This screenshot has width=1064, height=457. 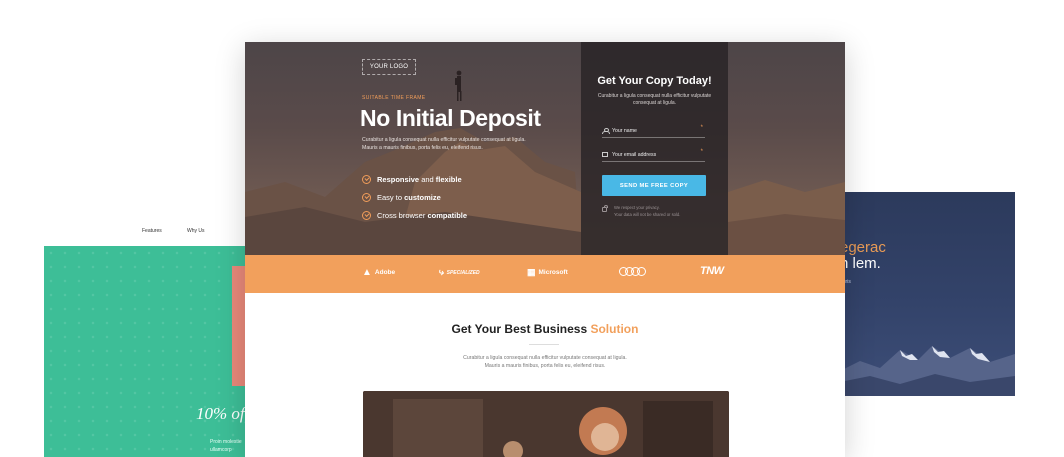 What do you see at coordinates (422, 197) in the screenshot?
I see `feature-strong: customize` at bounding box center [422, 197].